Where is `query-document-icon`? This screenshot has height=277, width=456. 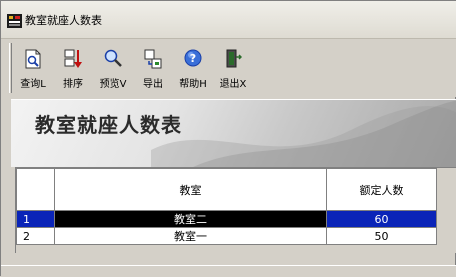
query-document-icon is located at coordinates (33, 59).